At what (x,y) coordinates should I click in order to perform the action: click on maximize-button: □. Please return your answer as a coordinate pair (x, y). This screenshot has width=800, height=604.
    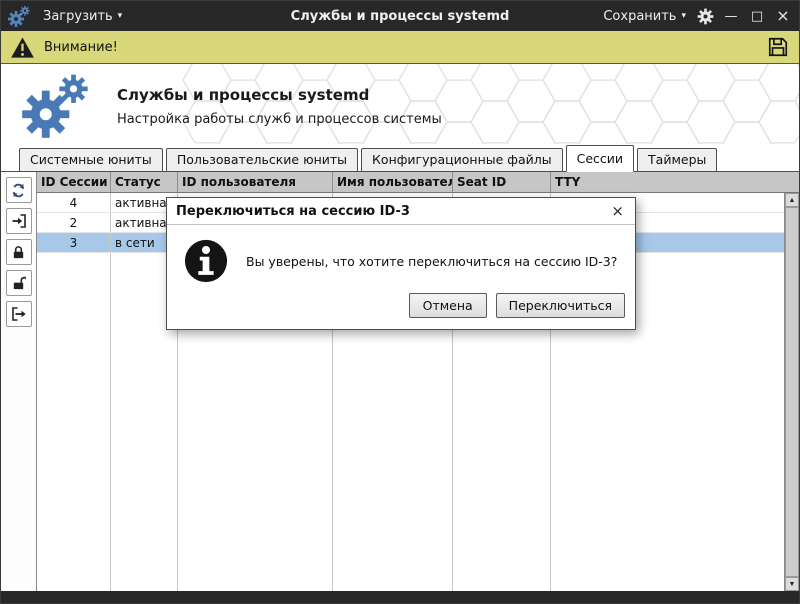
    Looking at the image, I should click on (757, 16).